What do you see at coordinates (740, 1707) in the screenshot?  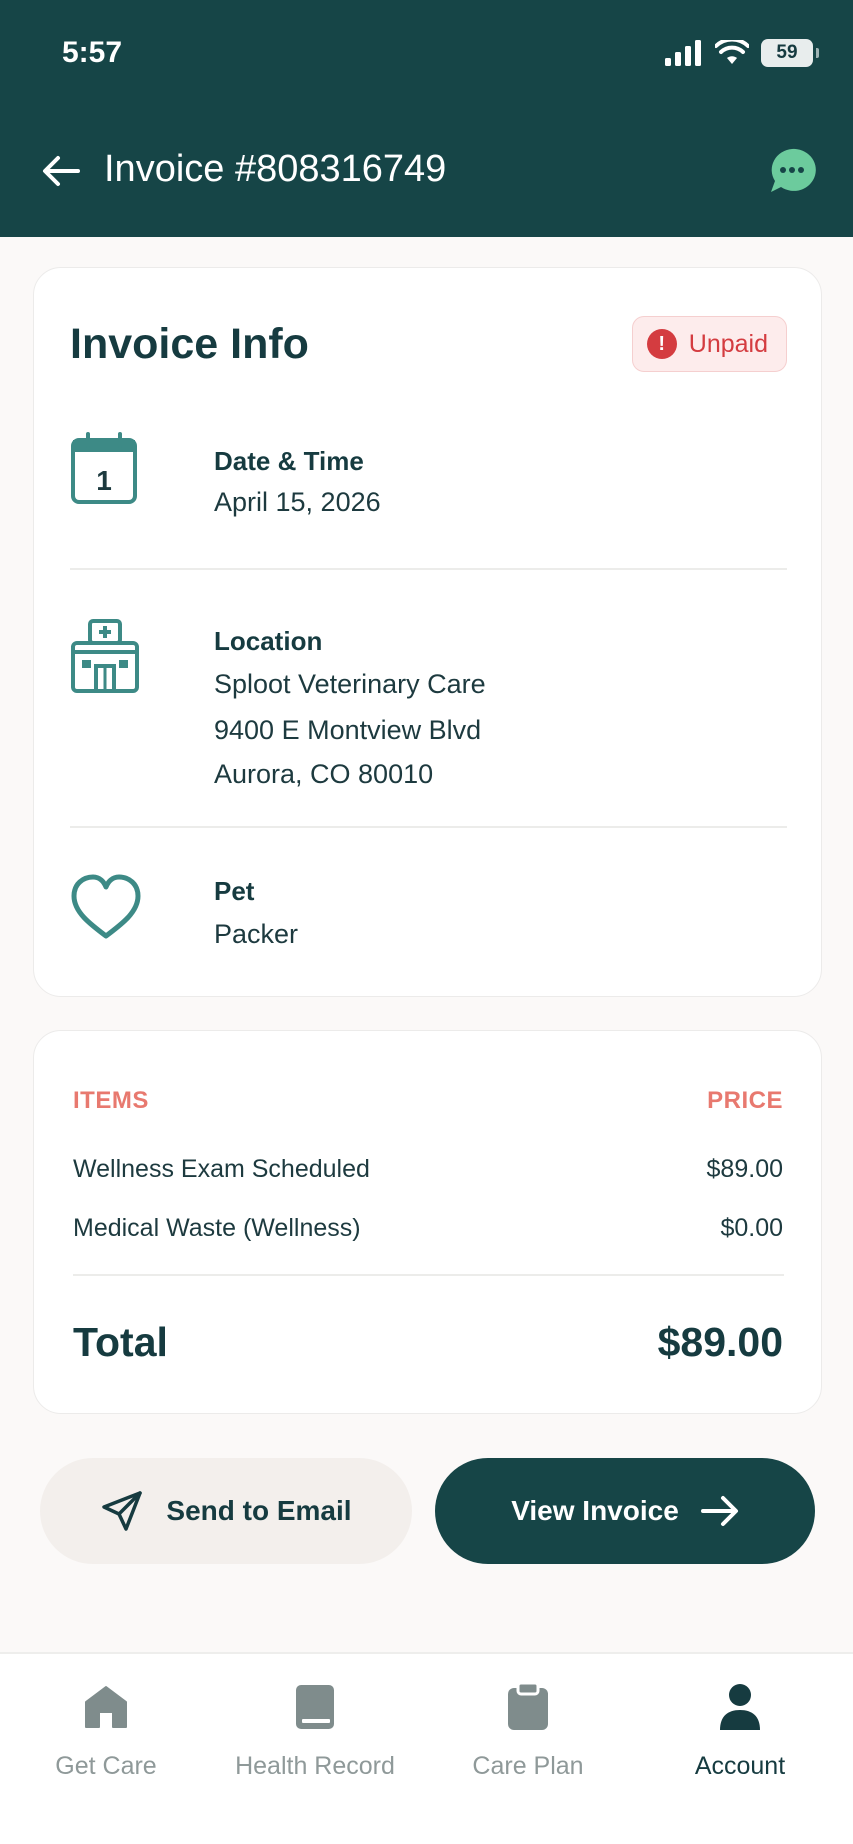 I see `person-icon` at bounding box center [740, 1707].